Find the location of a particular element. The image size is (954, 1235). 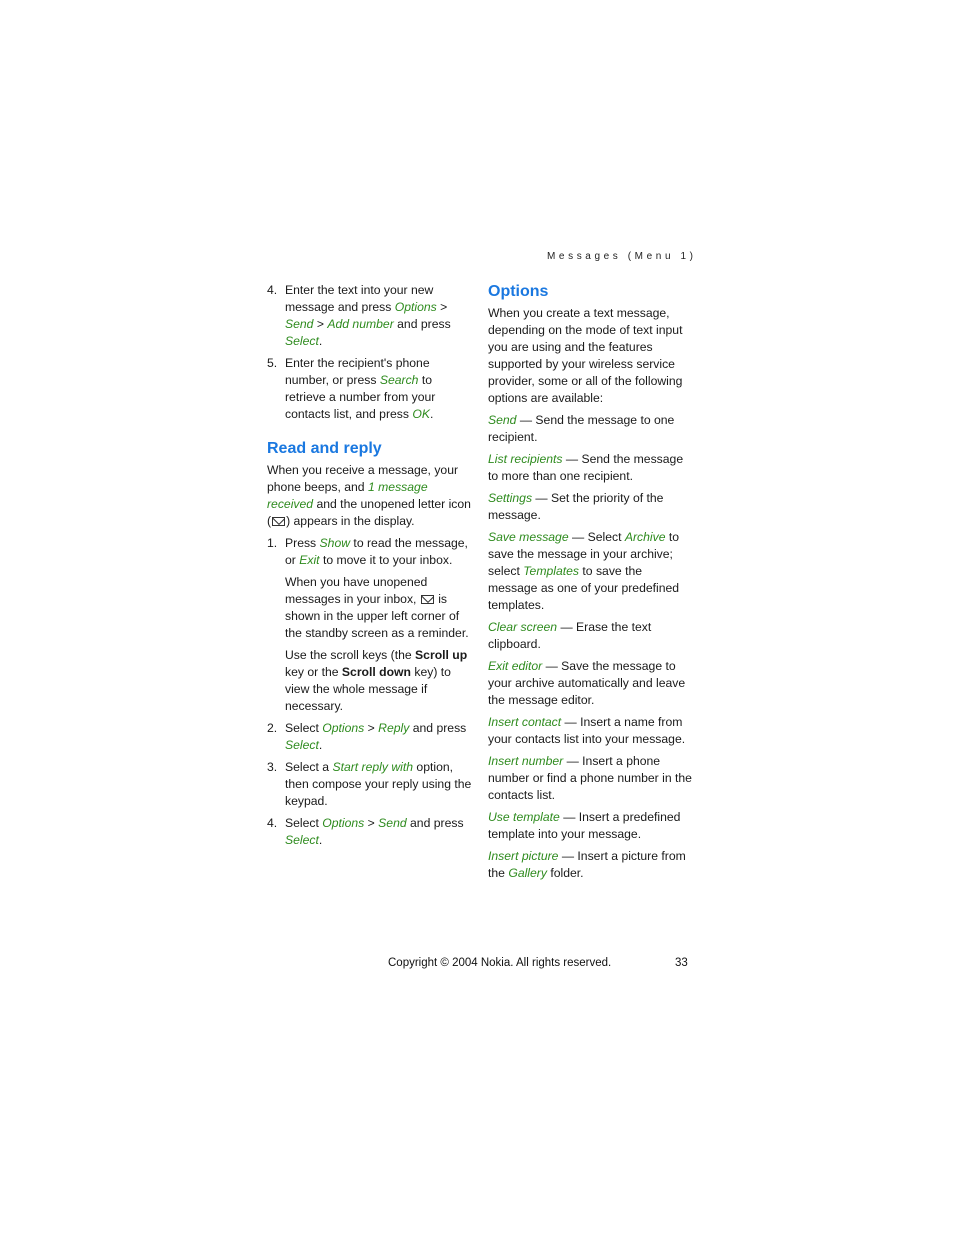

menu-term: Gallery is located at coordinates (527, 873).